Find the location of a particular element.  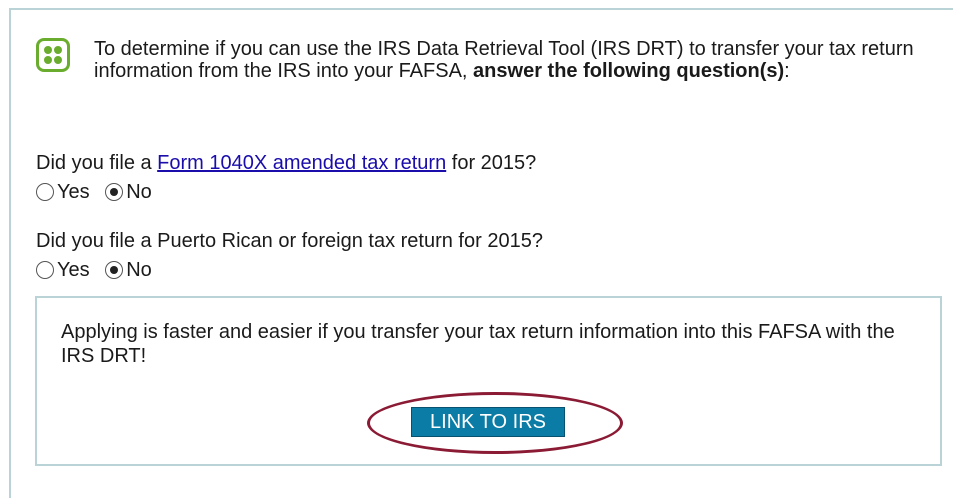

question-2-no-option: No is located at coordinates (128, 270).